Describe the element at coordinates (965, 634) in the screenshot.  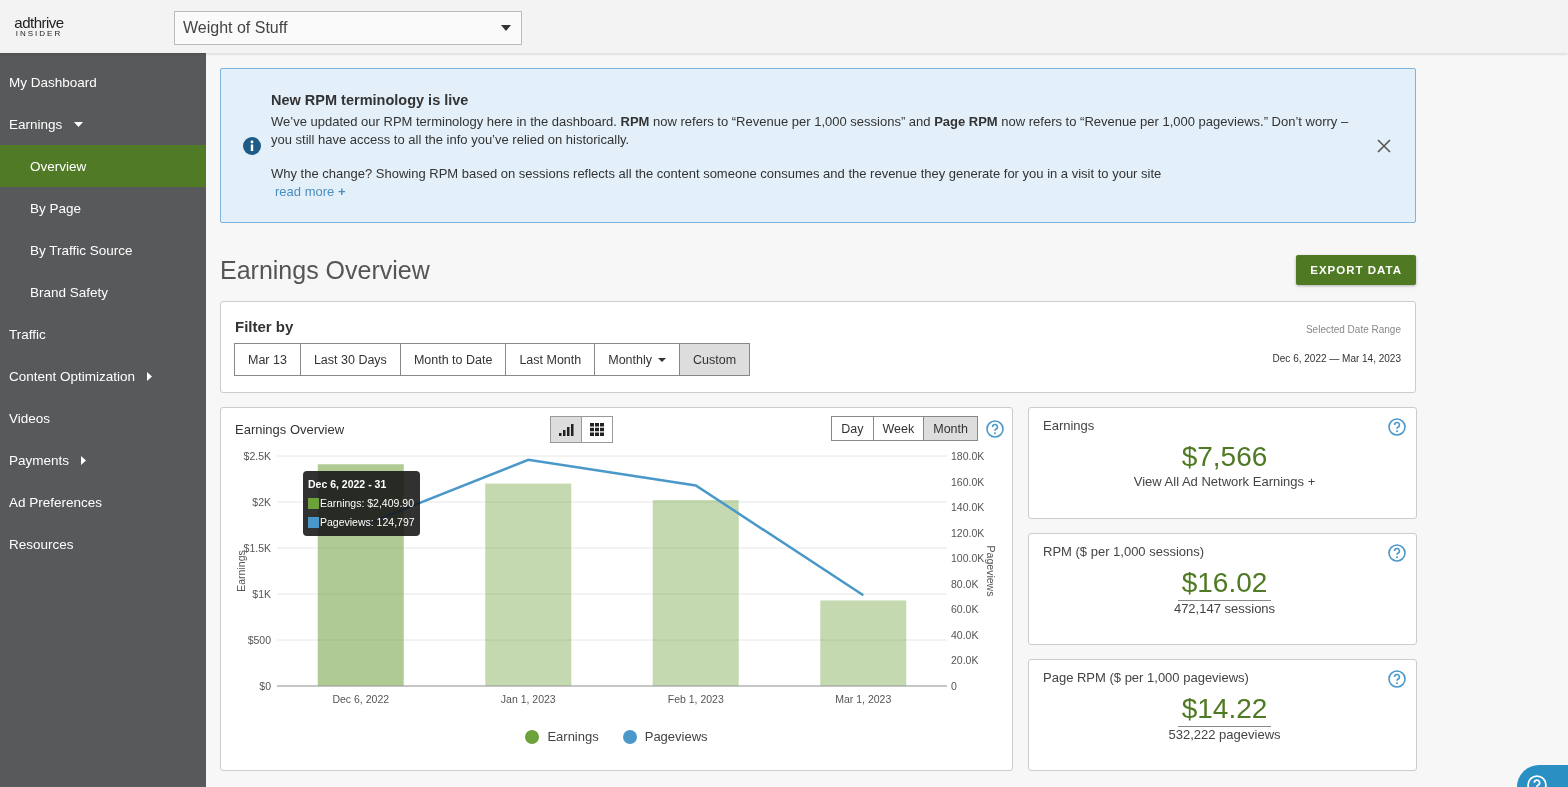
I see `axis-label: 40.0K` at that location.